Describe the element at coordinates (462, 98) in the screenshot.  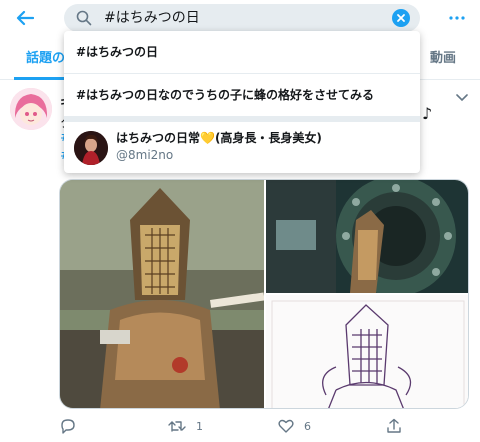
I see `chevron-down-icon` at that location.